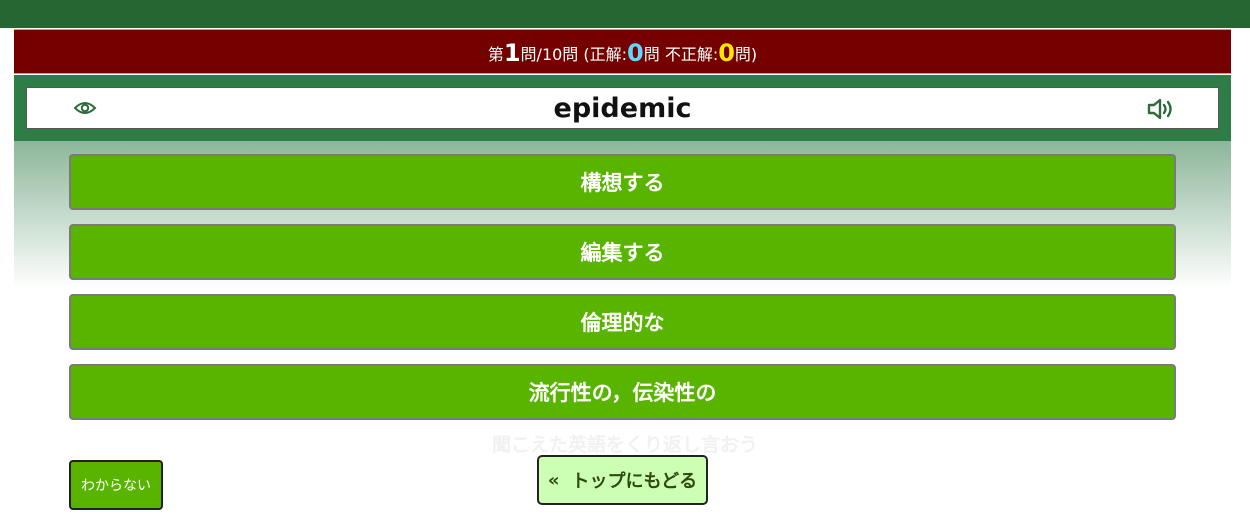 This screenshot has width=1250, height=528. I want to click on speaker-icon, so click(1161, 109).